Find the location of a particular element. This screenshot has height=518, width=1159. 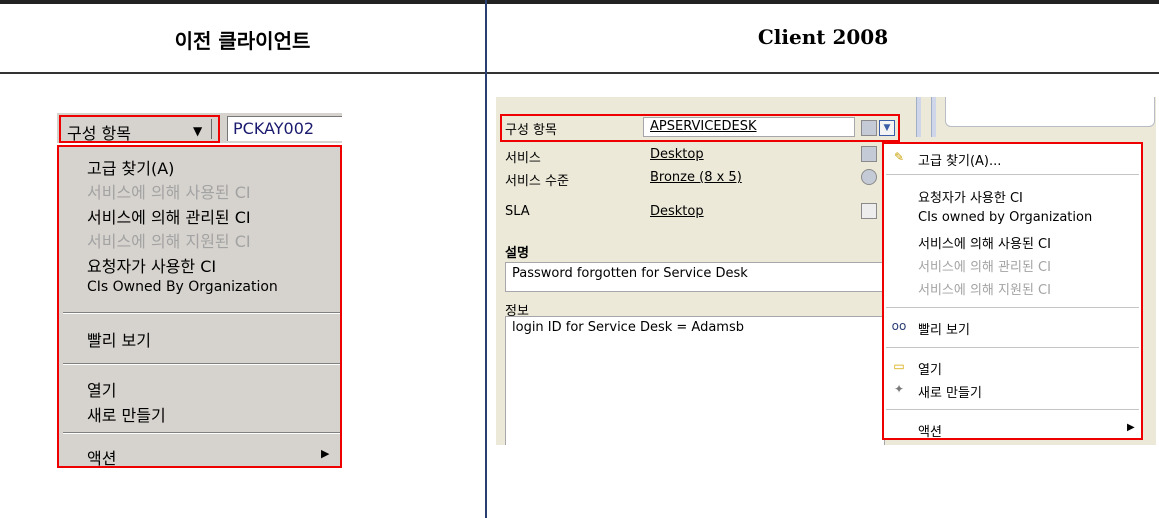

legacy-menu-quick-view: 빨리 보기 is located at coordinates (119, 339).